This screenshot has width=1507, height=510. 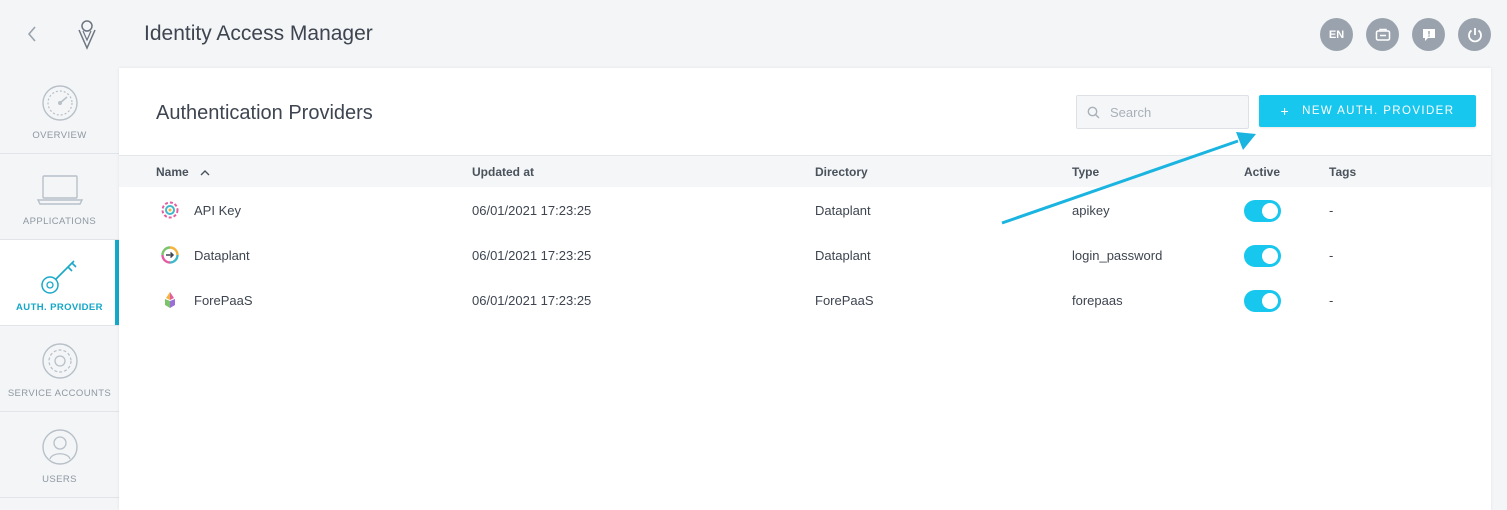 What do you see at coordinates (258, 33) in the screenshot?
I see `app-title: Identity Access Manager` at bounding box center [258, 33].